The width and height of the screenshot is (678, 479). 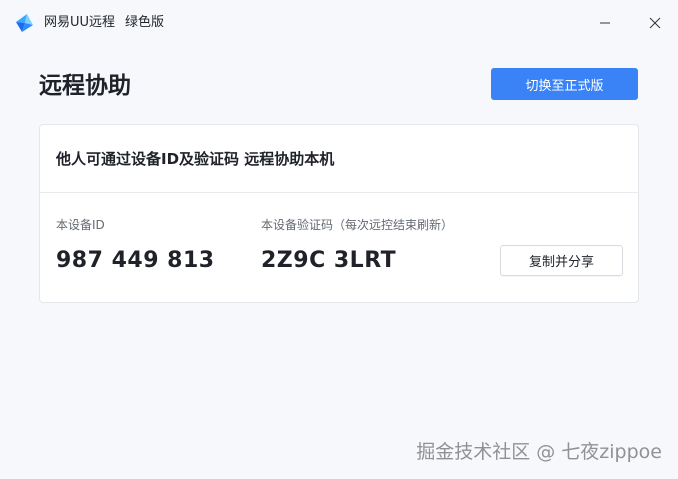 What do you see at coordinates (24, 23) in the screenshot?
I see `uu-logo-icon` at bounding box center [24, 23].